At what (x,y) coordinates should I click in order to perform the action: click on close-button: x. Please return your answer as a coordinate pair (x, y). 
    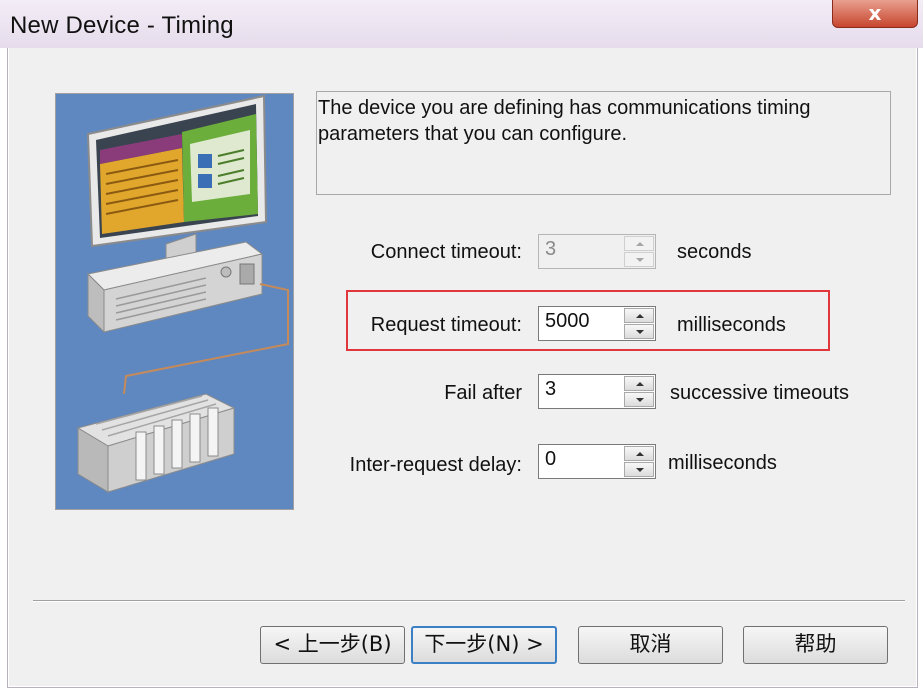
    Looking at the image, I should click on (875, 14).